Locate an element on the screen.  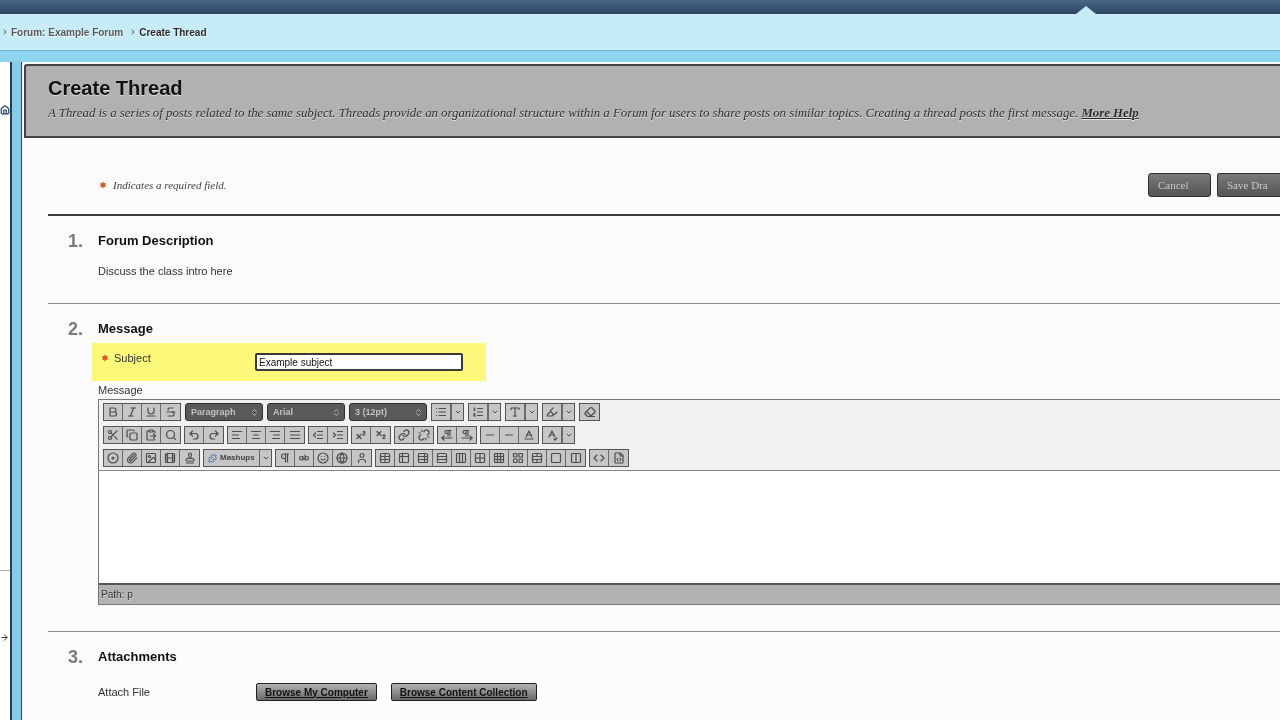
numbered-list-icon is located at coordinates (478, 412).